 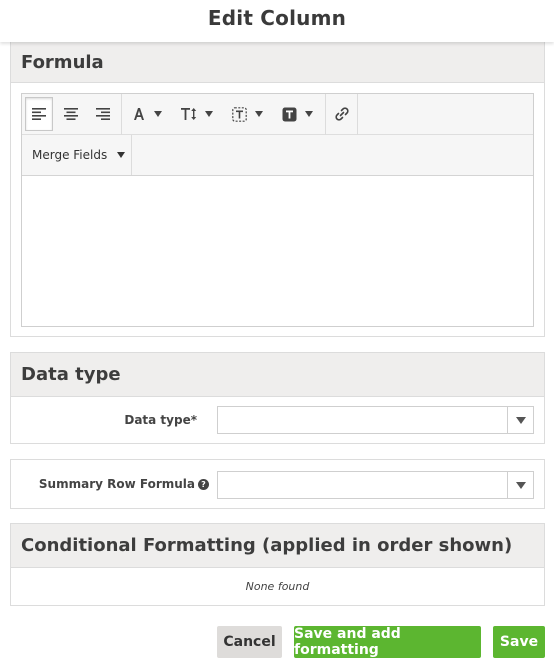 What do you see at coordinates (249, 642) in the screenshot?
I see `cancel-button: Cancel` at bounding box center [249, 642].